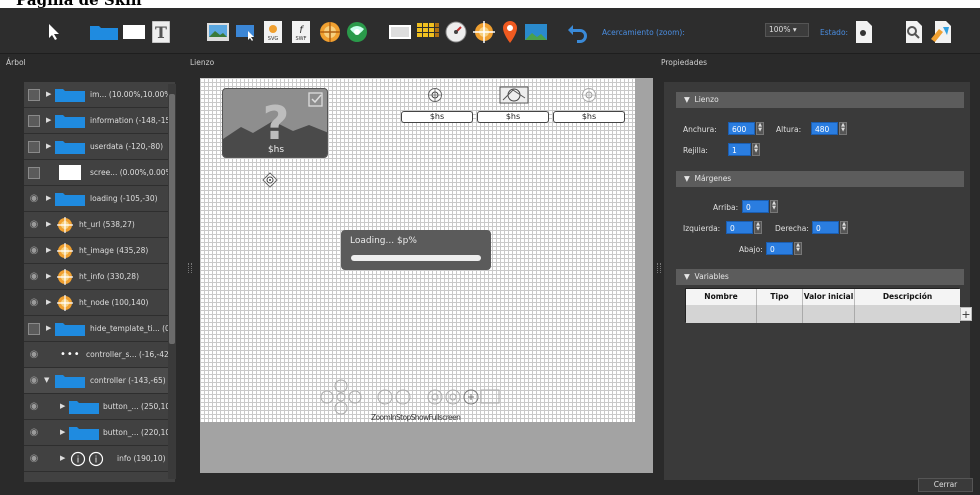  I want to click on folder-icon, so click(104, 32).